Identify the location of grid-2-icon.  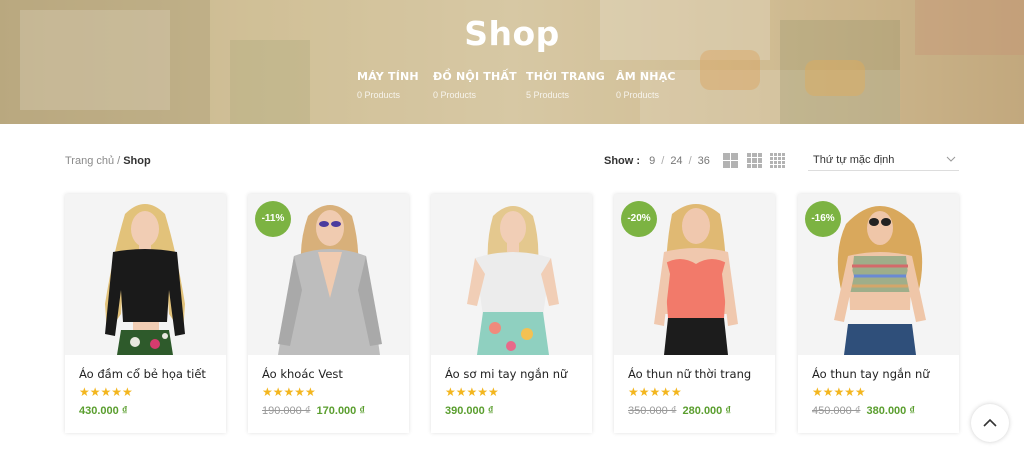
(730, 160).